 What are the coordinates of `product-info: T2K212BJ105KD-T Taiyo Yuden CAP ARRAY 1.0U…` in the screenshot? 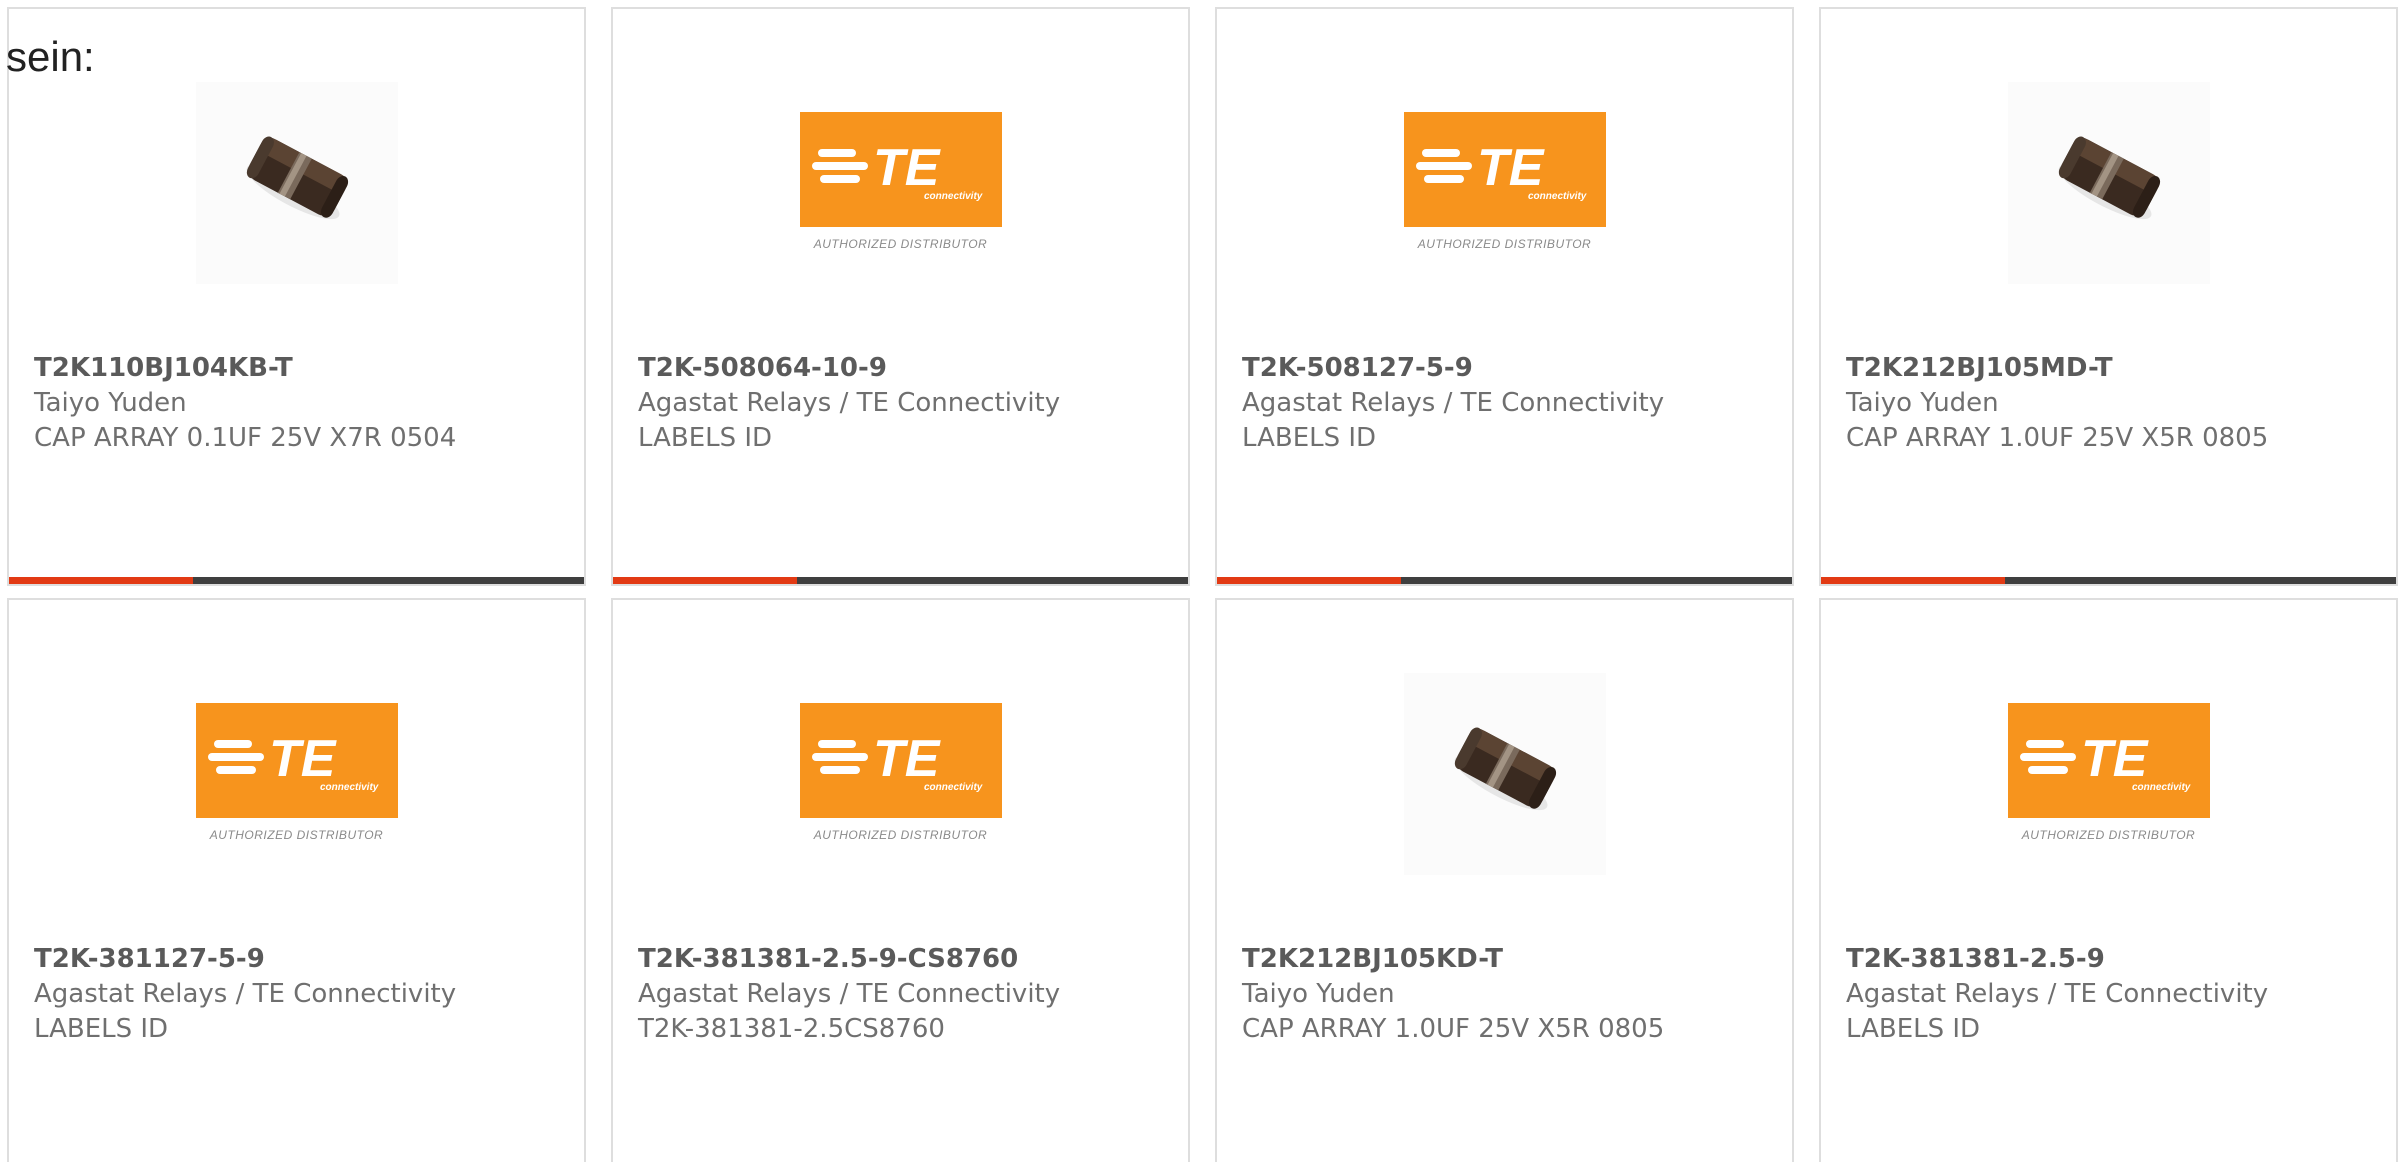 It's located at (1507, 994).